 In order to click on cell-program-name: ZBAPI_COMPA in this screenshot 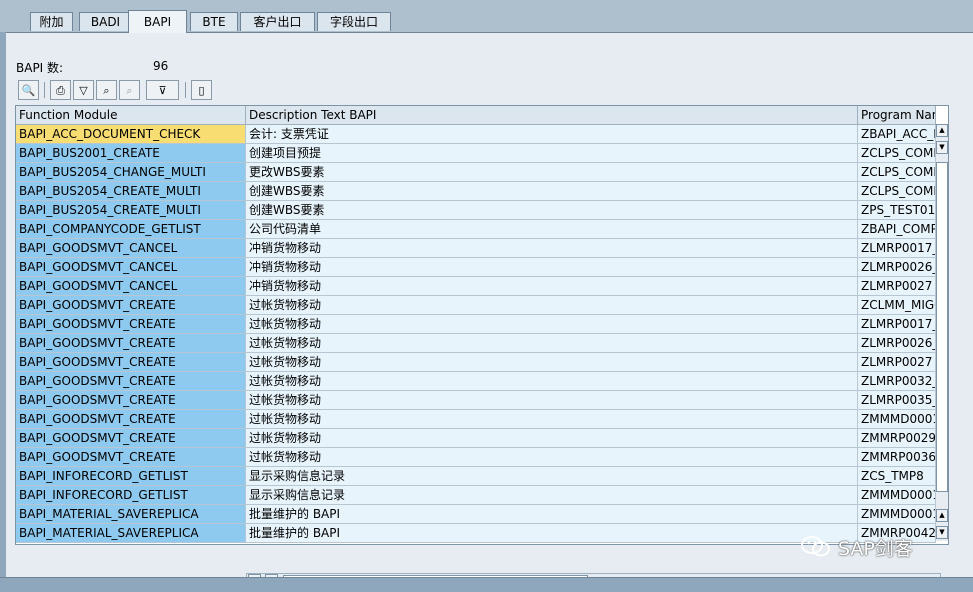, I will do `click(897, 229)`.